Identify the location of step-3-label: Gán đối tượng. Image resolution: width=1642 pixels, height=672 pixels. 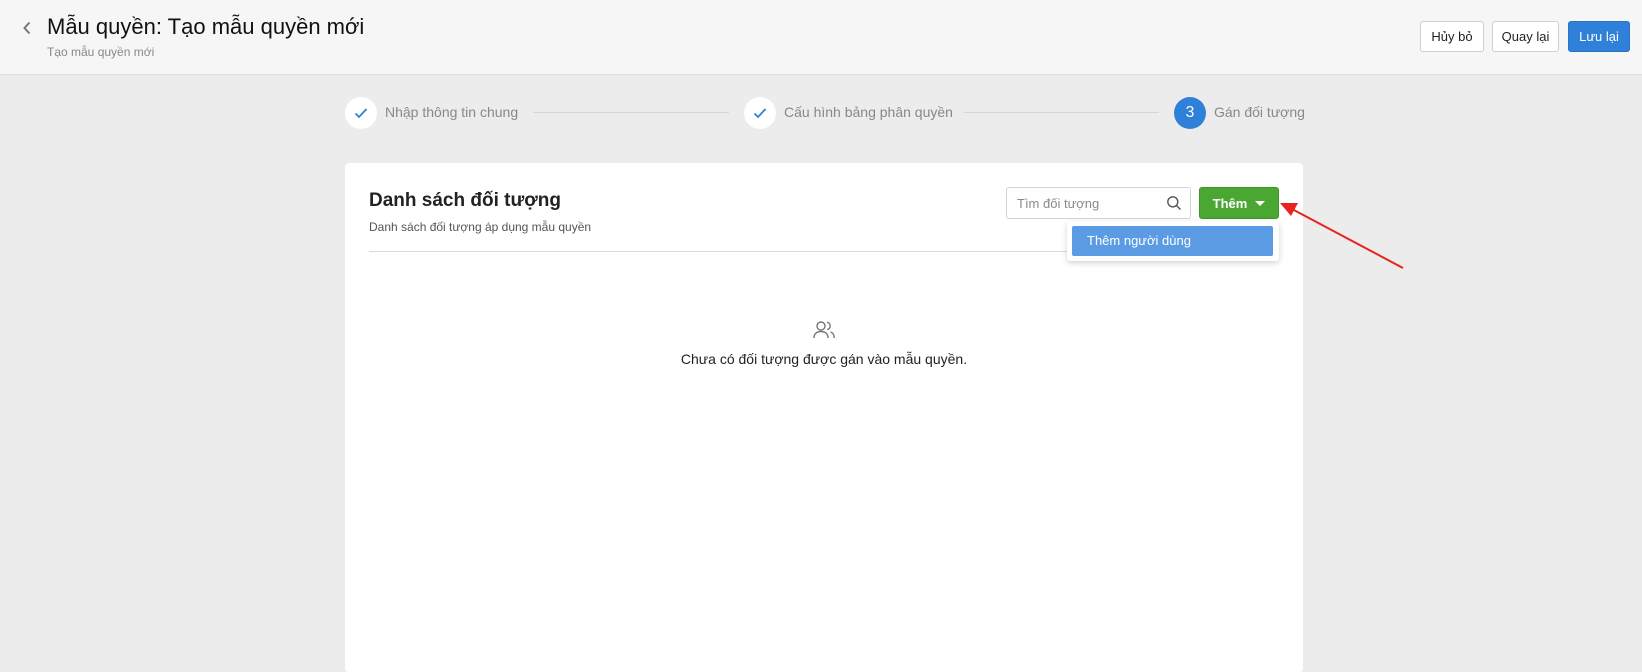
(1259, 112).